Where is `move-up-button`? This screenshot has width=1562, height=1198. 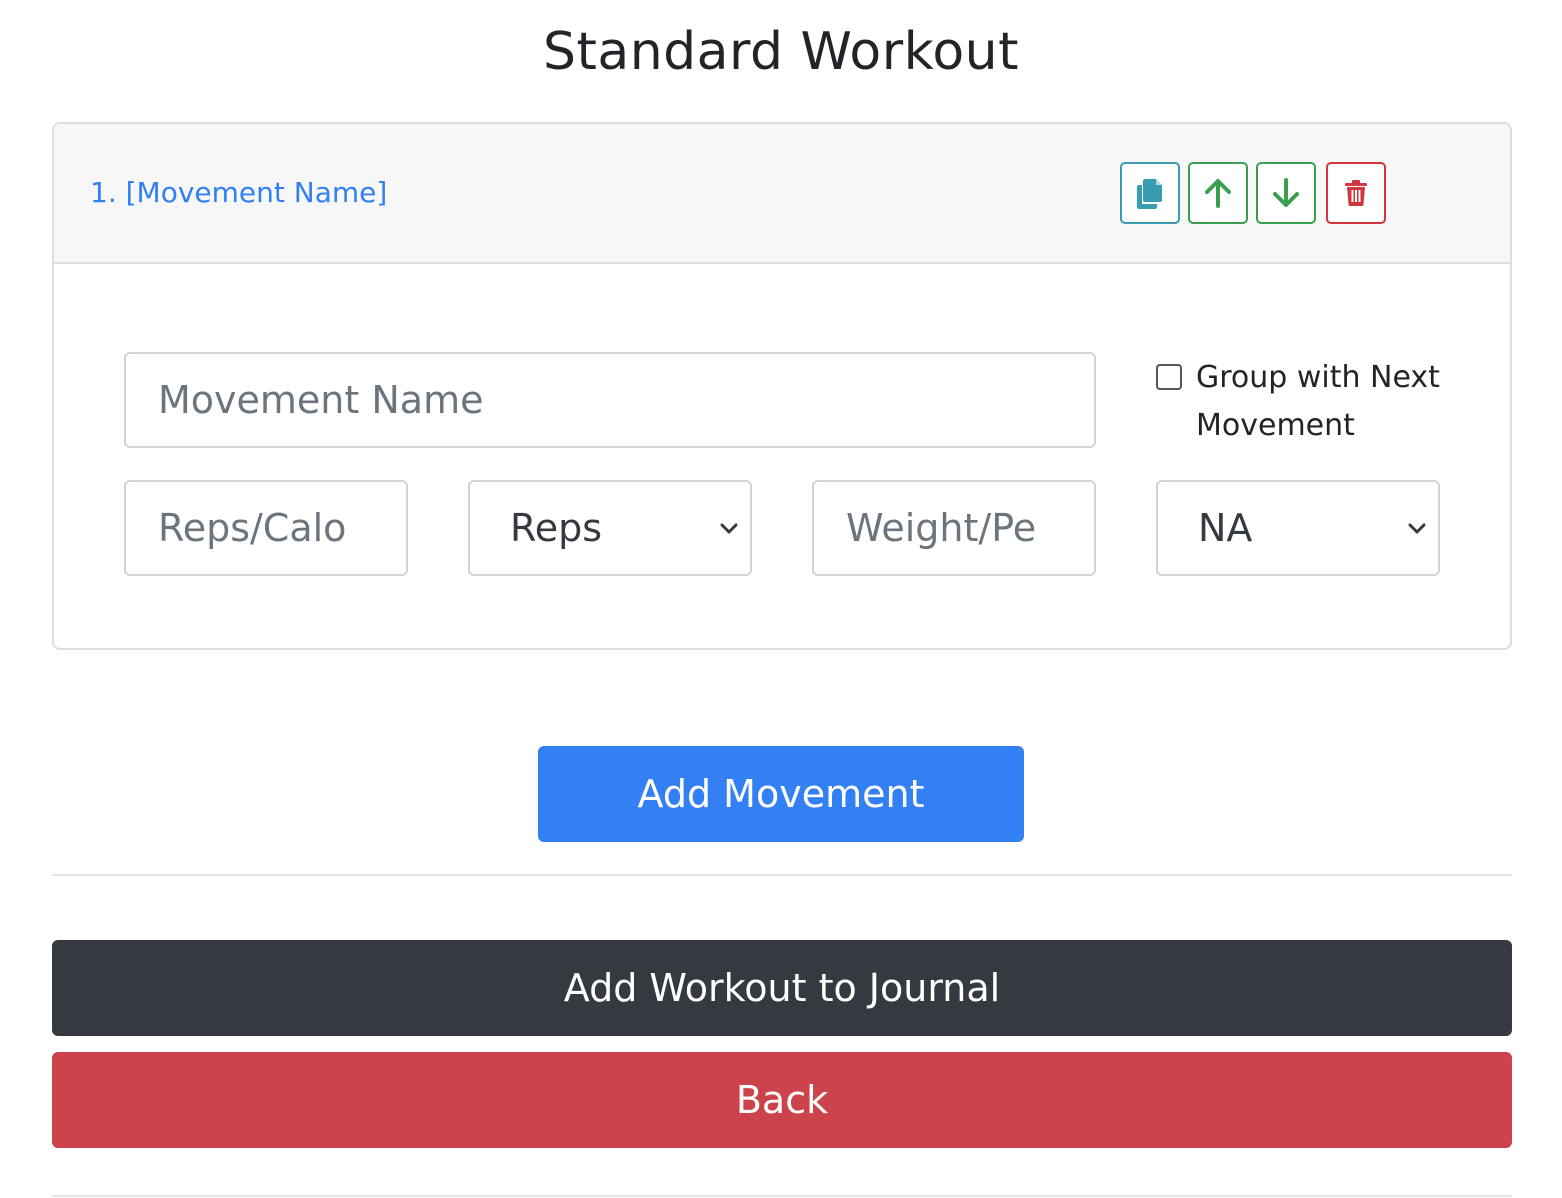 move-up-button is located at coordinates (1218, 193).